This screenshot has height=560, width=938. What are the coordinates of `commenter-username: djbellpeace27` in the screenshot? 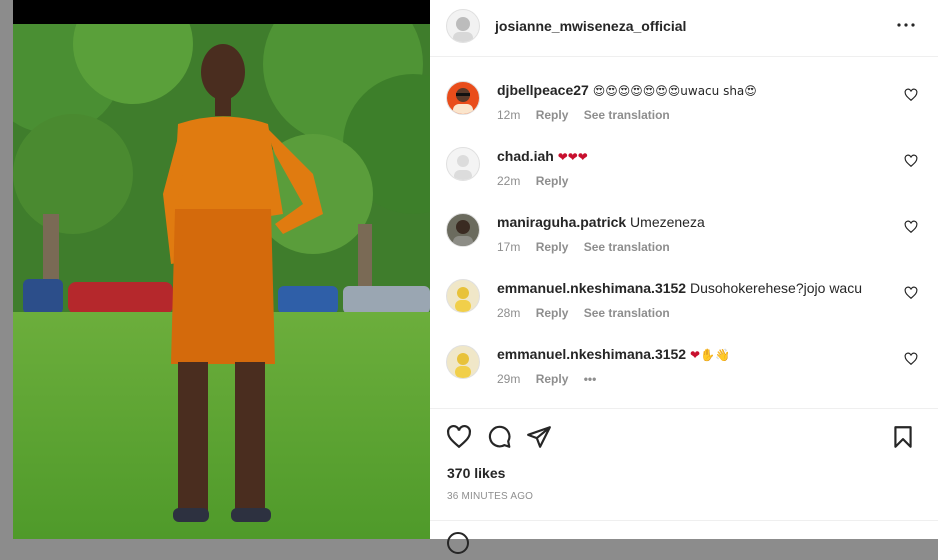 It's located at (543, 90).